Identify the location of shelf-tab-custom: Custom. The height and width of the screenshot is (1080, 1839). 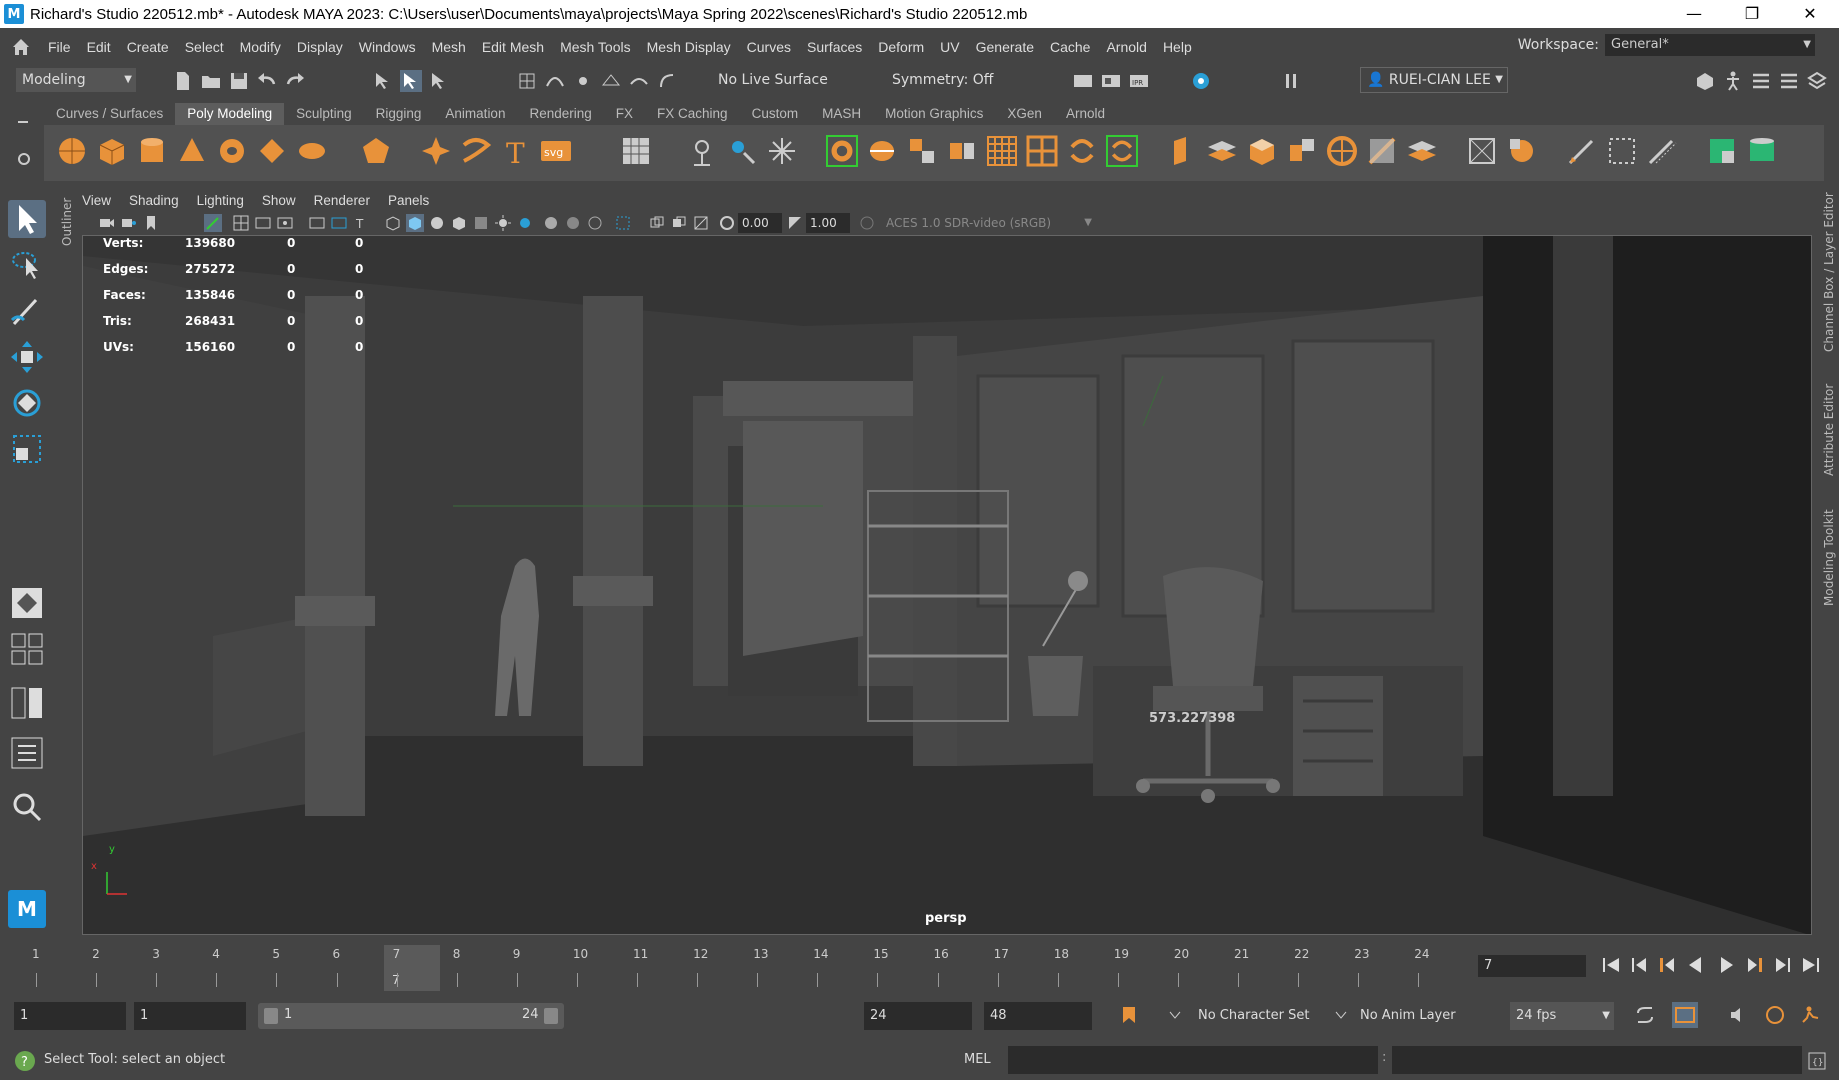
(775, 114).